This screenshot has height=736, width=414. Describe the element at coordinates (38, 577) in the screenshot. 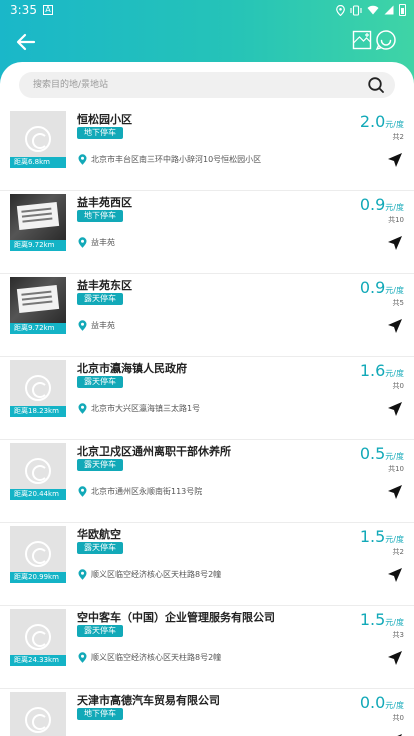

I see `distance-label: 距离20.99km` at that location.